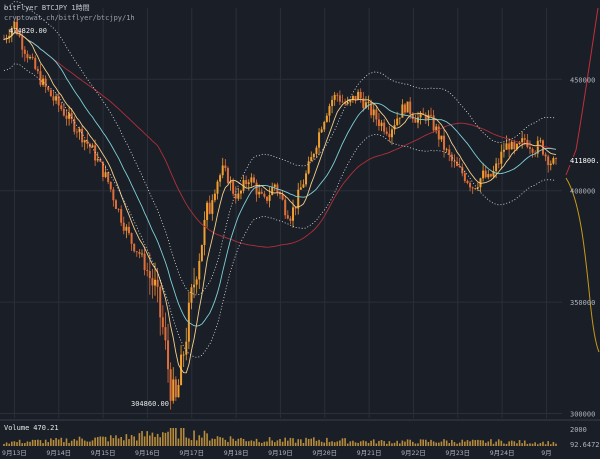 The width and height of the screenshot is (600, 459). What do you see at coordinates (369, 453) in the screenshot?
I see `x-tick-label: 9月21日` at bounding box center [369, 453].